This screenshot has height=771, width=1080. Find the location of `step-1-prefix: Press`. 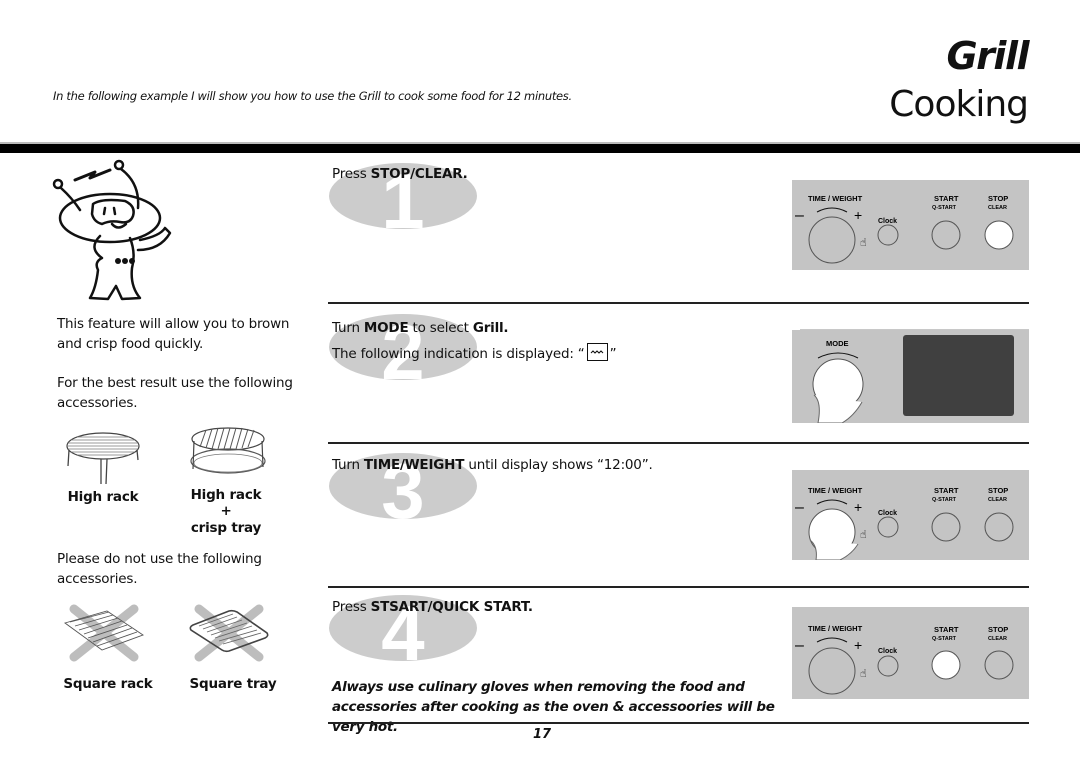

step-1-prefix: Press is located at coordinates (351, 174).